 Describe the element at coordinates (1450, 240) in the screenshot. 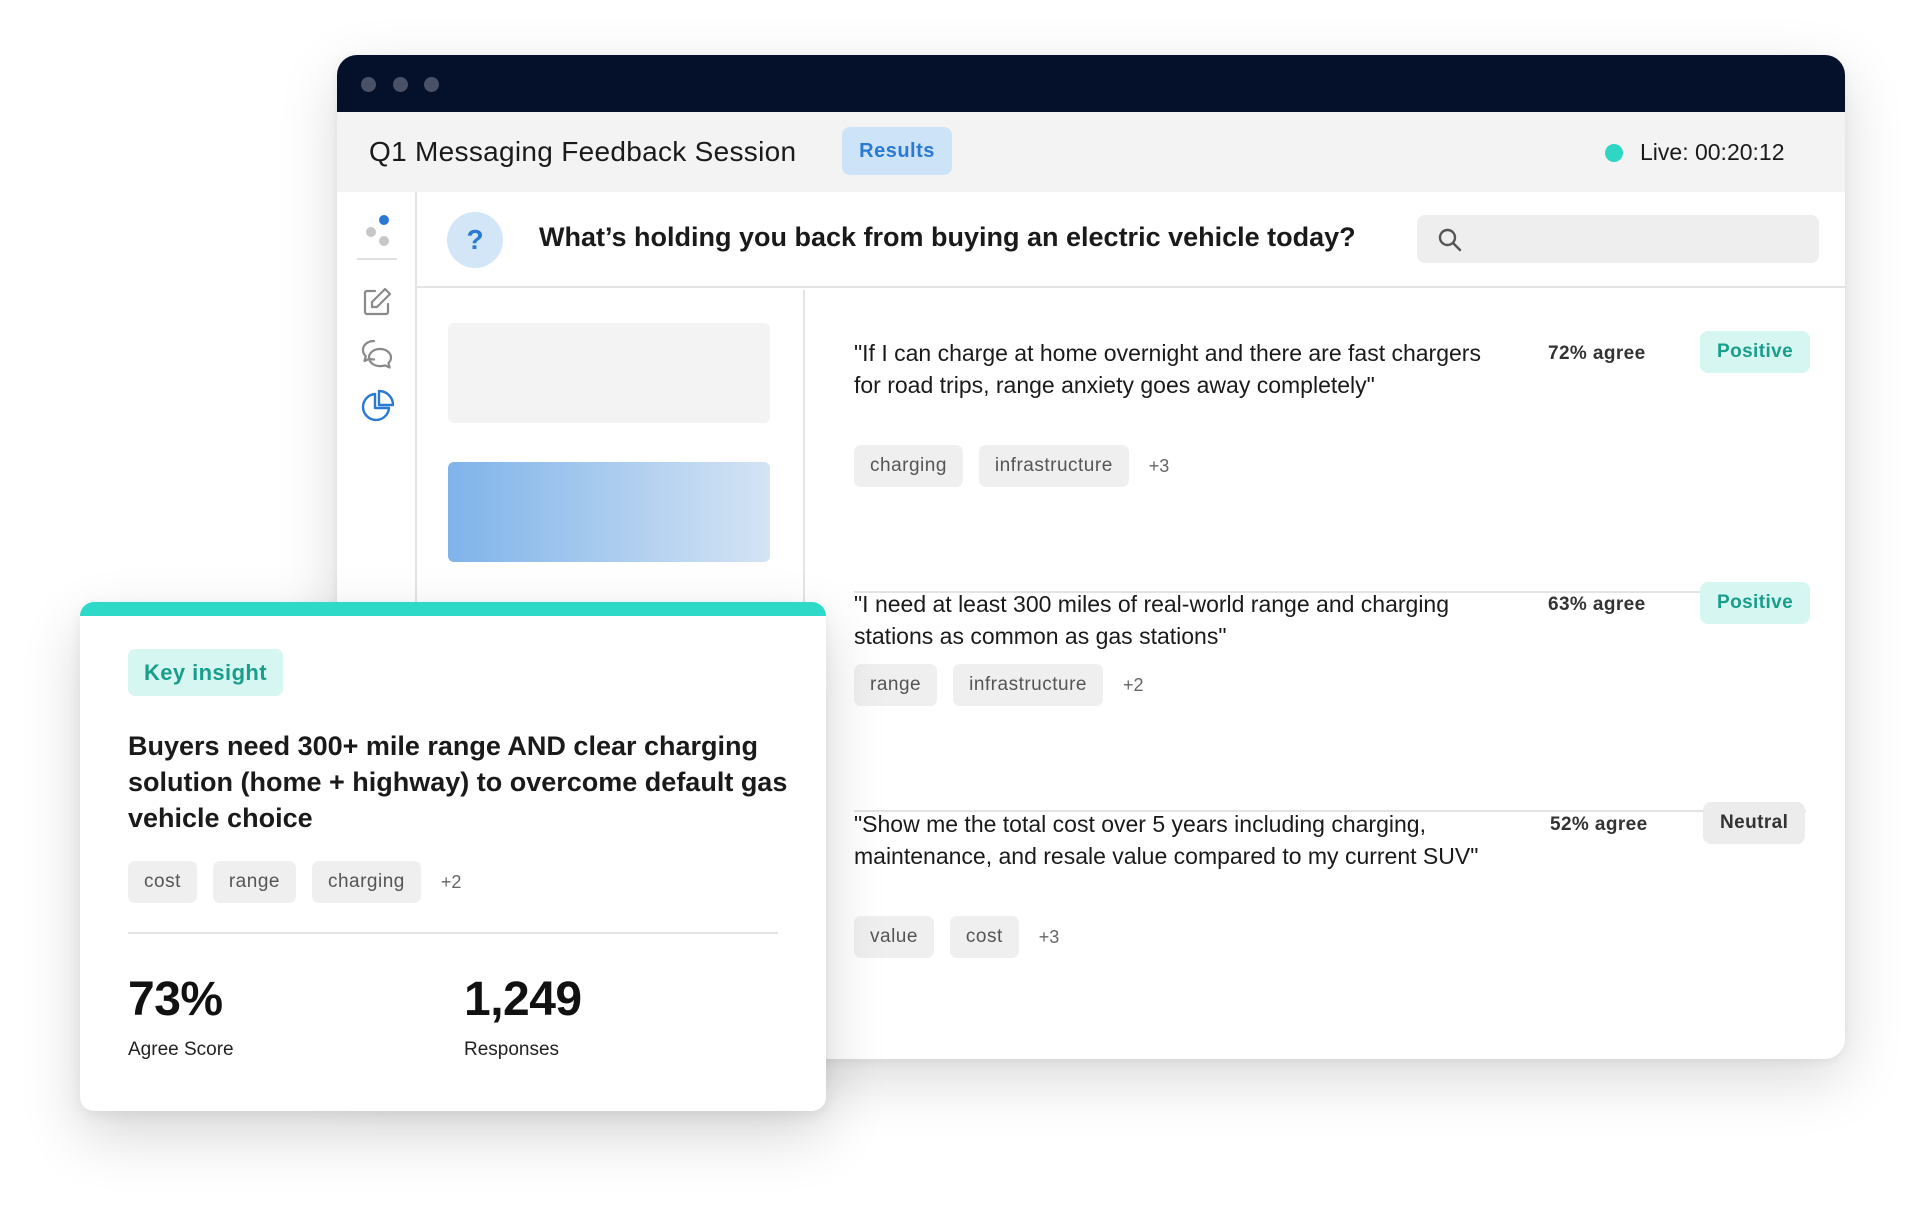

I see `search-icon` at that location.